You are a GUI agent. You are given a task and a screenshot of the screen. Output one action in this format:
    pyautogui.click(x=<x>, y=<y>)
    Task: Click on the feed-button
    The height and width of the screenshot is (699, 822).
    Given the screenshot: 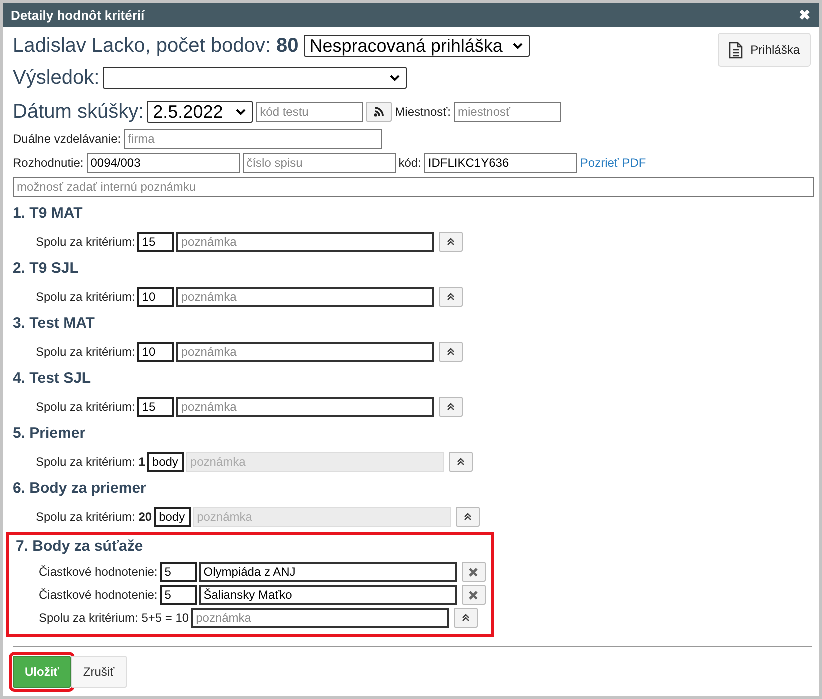 What is the action you would take?
    pyautogui.click(x=379, y=112)
    